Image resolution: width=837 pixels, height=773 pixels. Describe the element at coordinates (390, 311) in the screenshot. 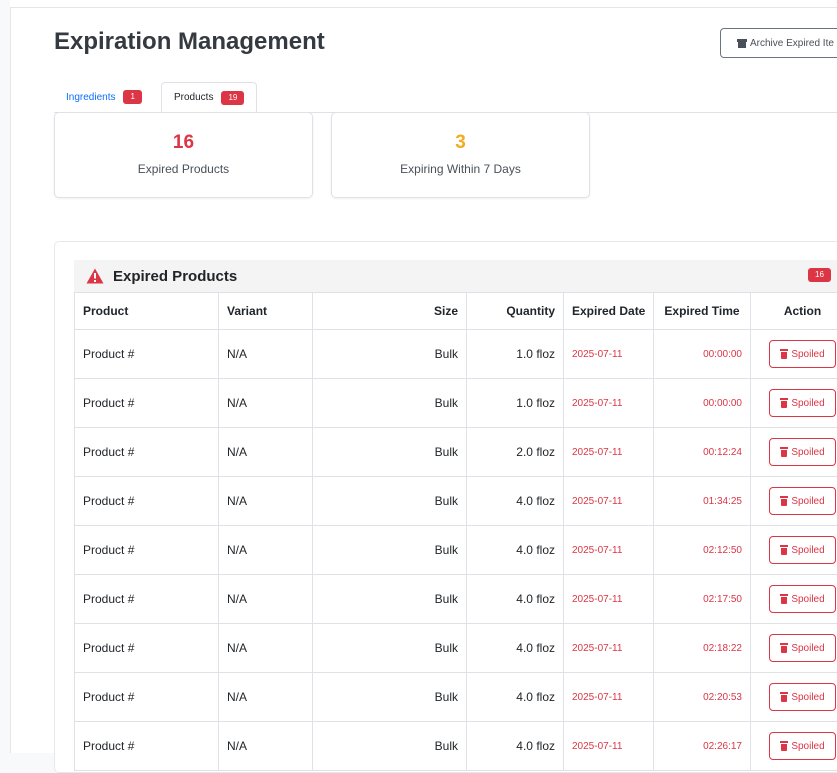

I see `column-header-size: Size` at that location.